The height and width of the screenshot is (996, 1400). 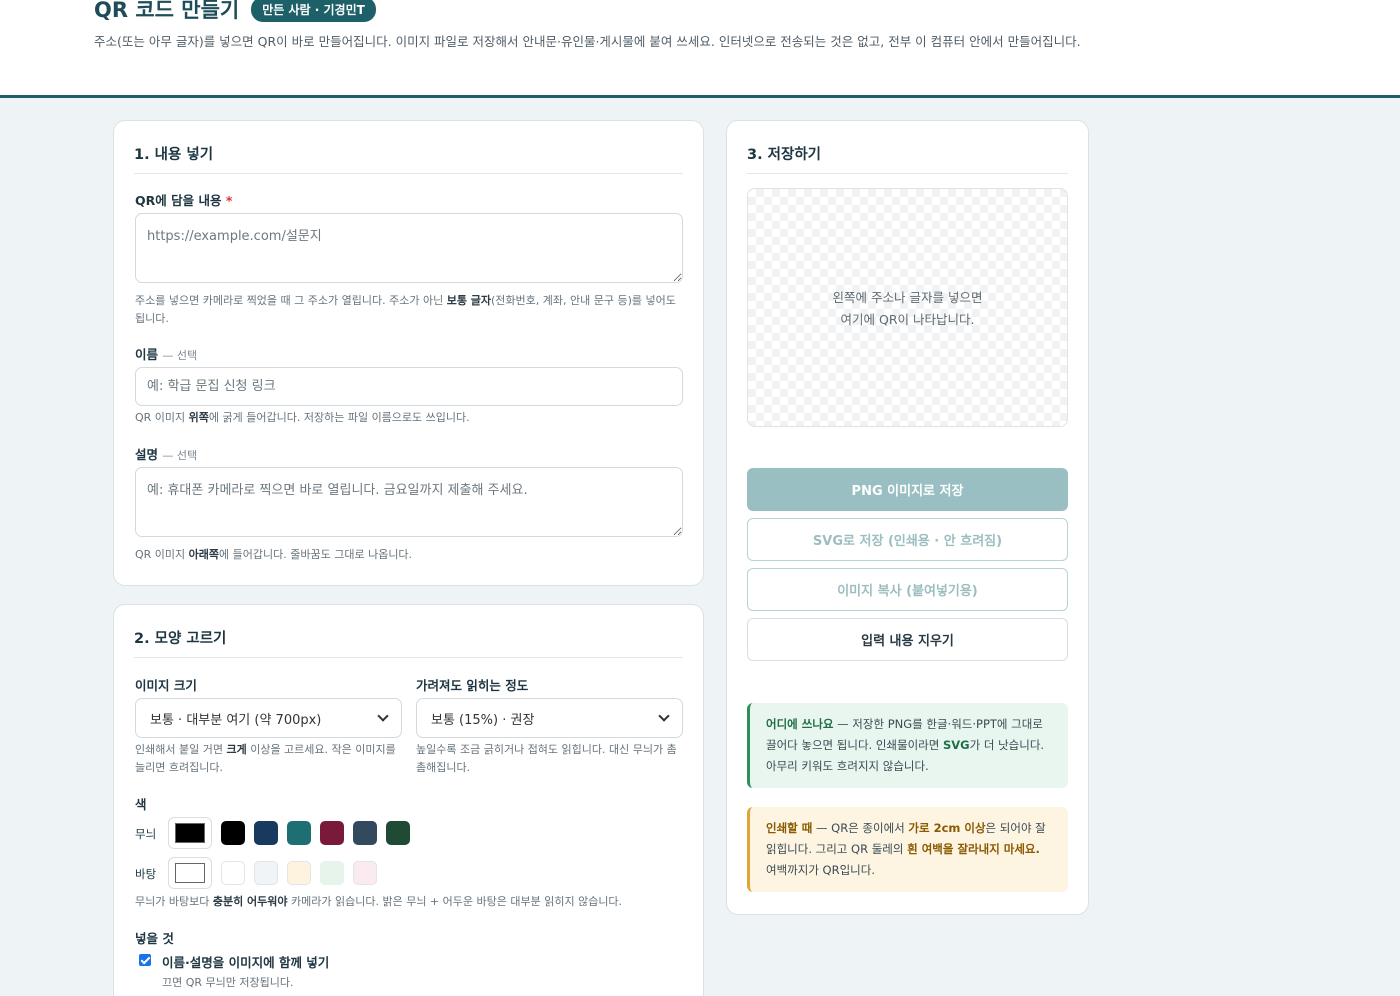 I want to click on content-label: QR에 담을 내용 *, so click(x=183, y=199).